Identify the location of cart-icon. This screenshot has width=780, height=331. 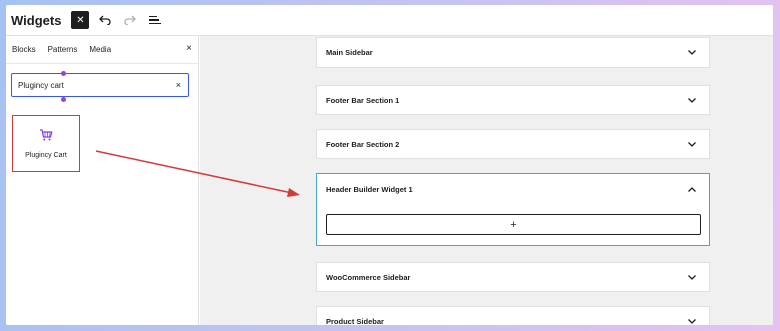
(46, 135).